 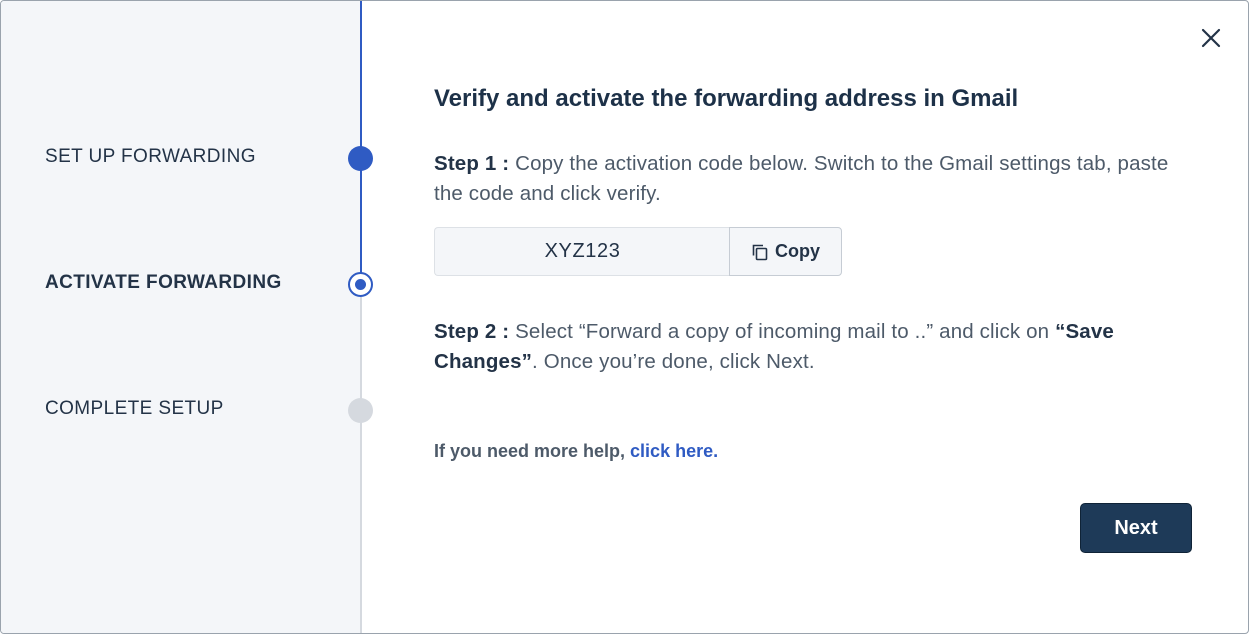 I want to click on close-icon, so click(x=1211, y=38).